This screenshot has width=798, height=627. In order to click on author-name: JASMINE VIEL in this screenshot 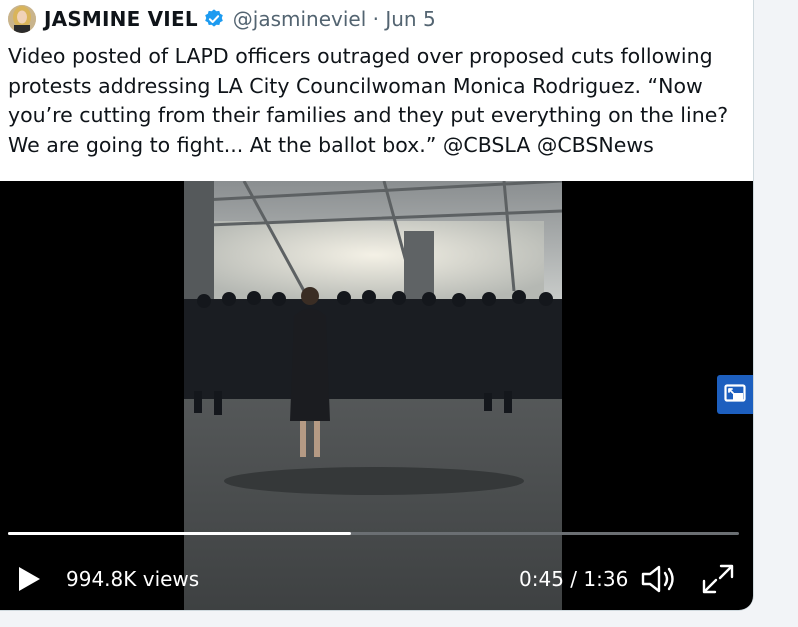, I will do `click(121, 19)`.